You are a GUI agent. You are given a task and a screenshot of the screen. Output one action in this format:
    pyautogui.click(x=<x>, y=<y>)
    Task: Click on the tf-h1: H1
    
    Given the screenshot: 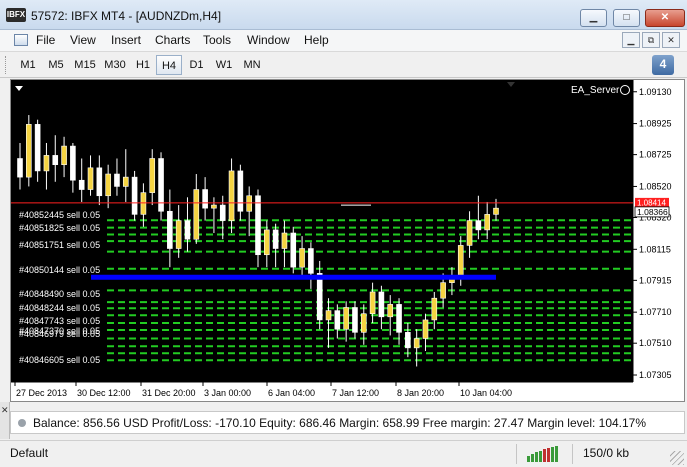 What is the action you would take?
    pyautogui.click(x=143, y=65)
    